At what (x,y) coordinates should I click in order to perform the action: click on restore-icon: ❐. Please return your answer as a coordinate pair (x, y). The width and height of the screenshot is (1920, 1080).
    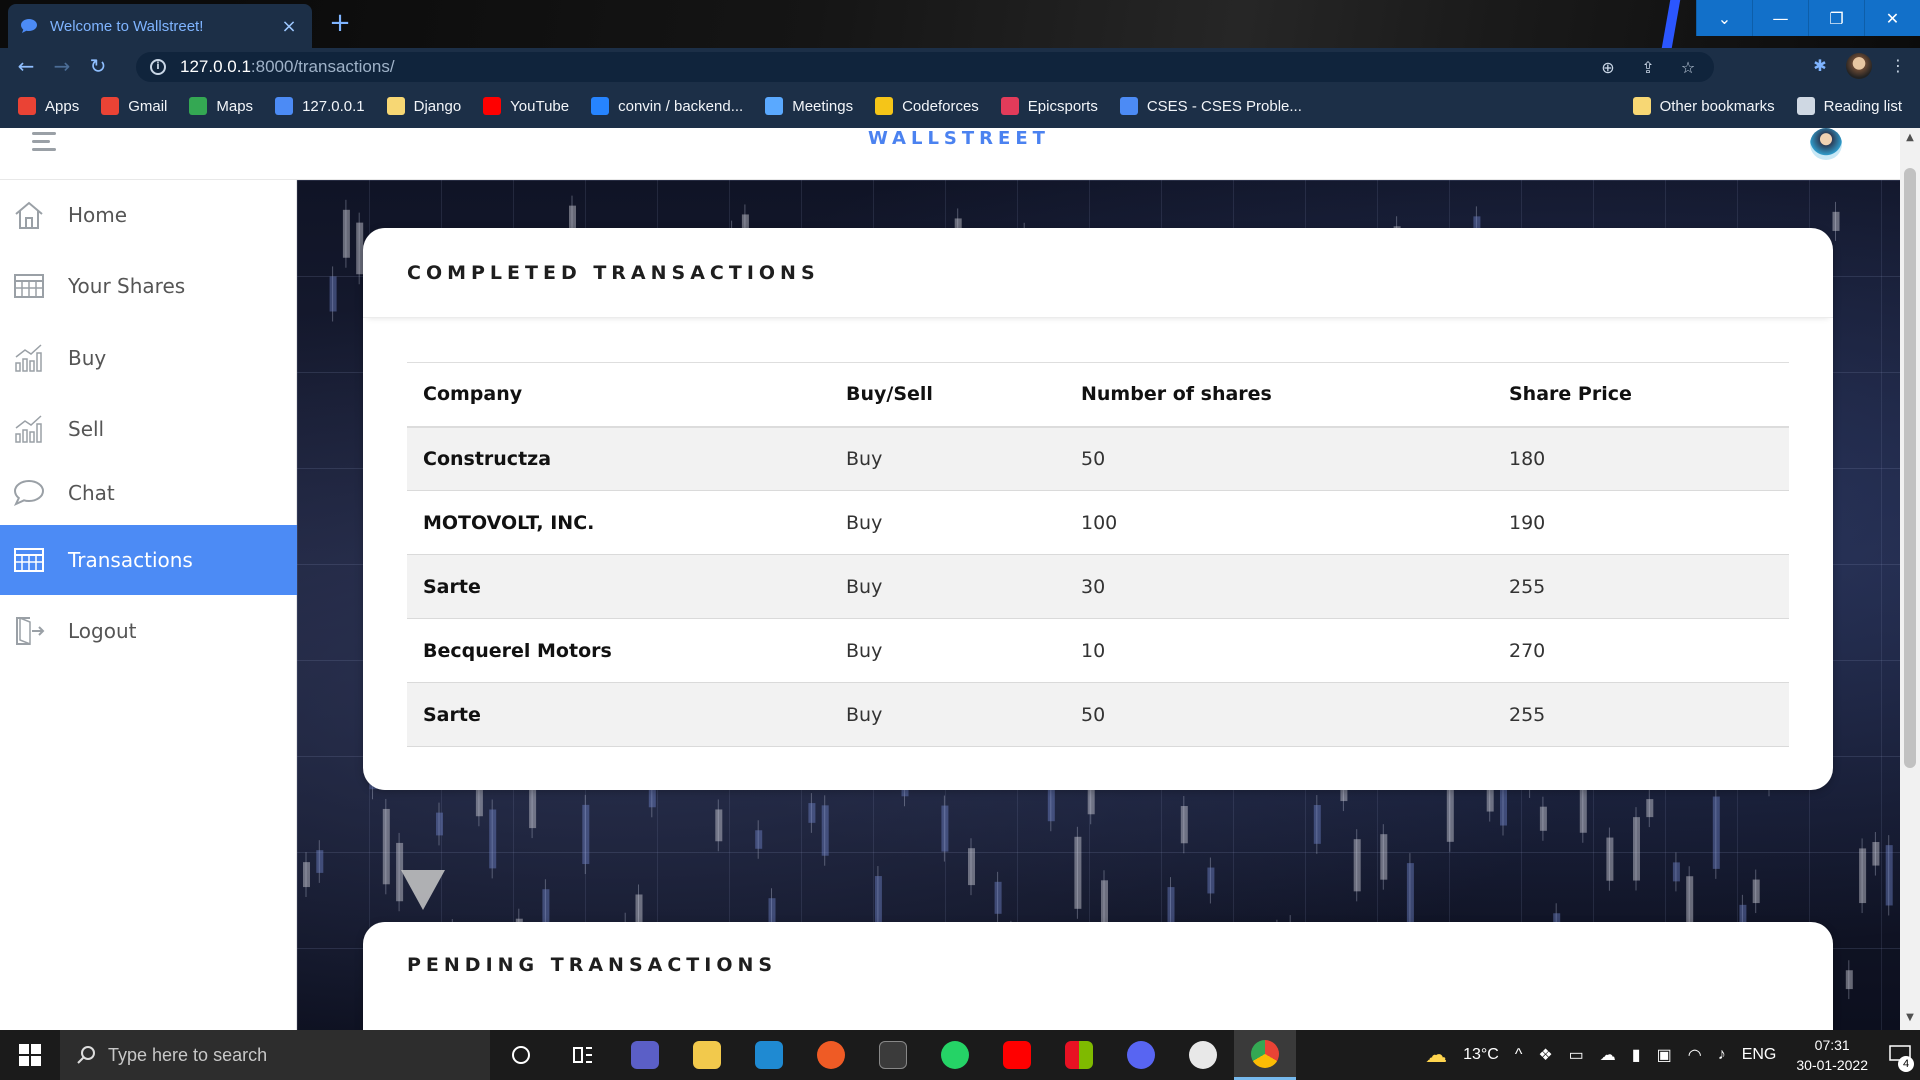
    Looking at the image, I should click on (1836, 18).